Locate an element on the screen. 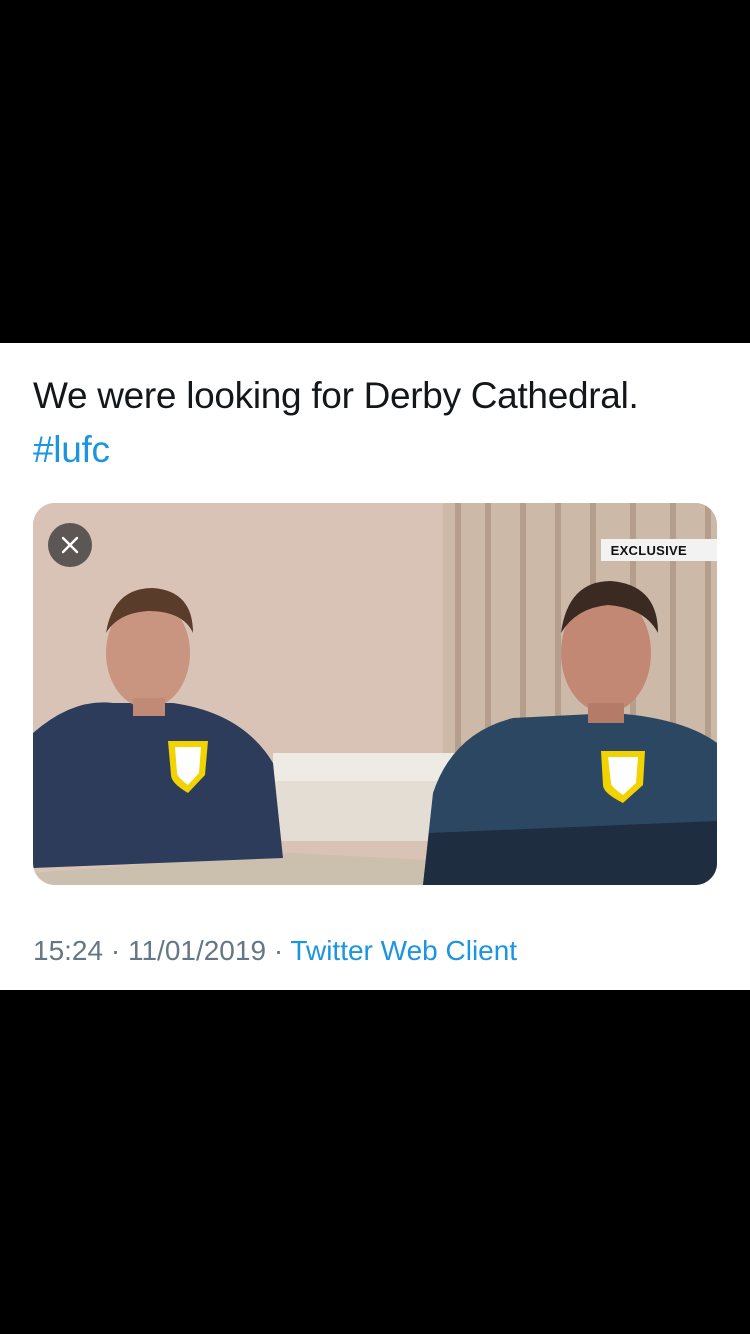  tweet-date: 11/01/2019 is located at coordinates (197, 950).